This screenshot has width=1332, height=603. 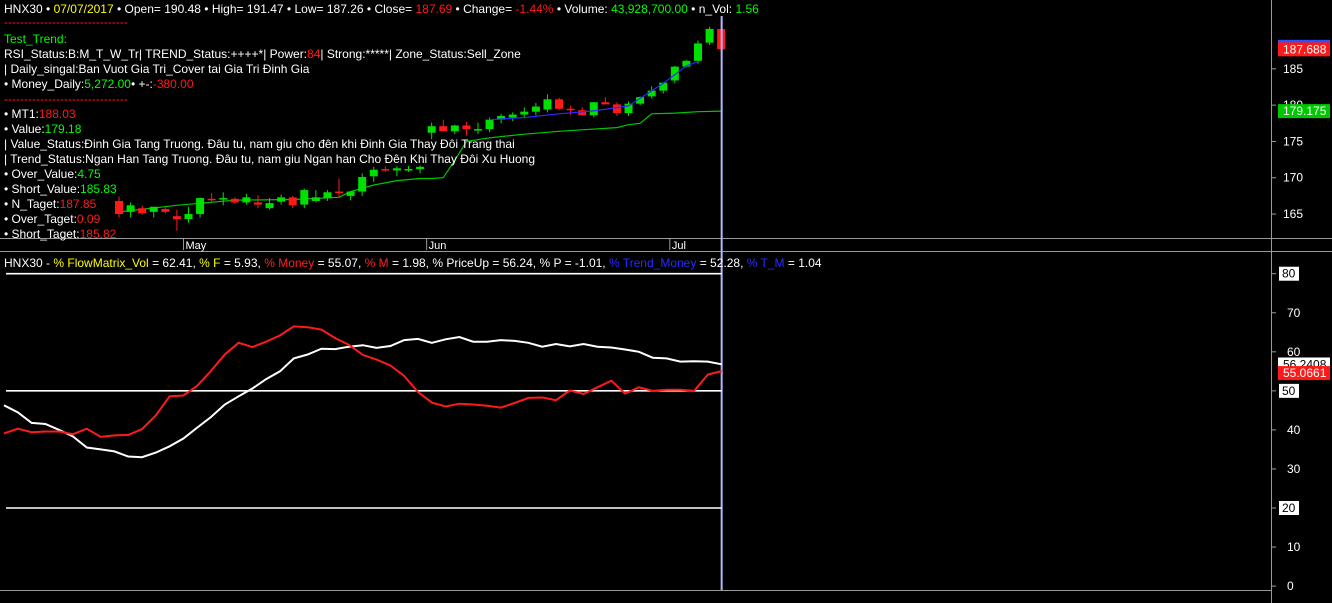 What do you see at coordinates (78, 204) in the screenshot?
I see `n-taget-value: 187.85` at bounding box center [78, 204].